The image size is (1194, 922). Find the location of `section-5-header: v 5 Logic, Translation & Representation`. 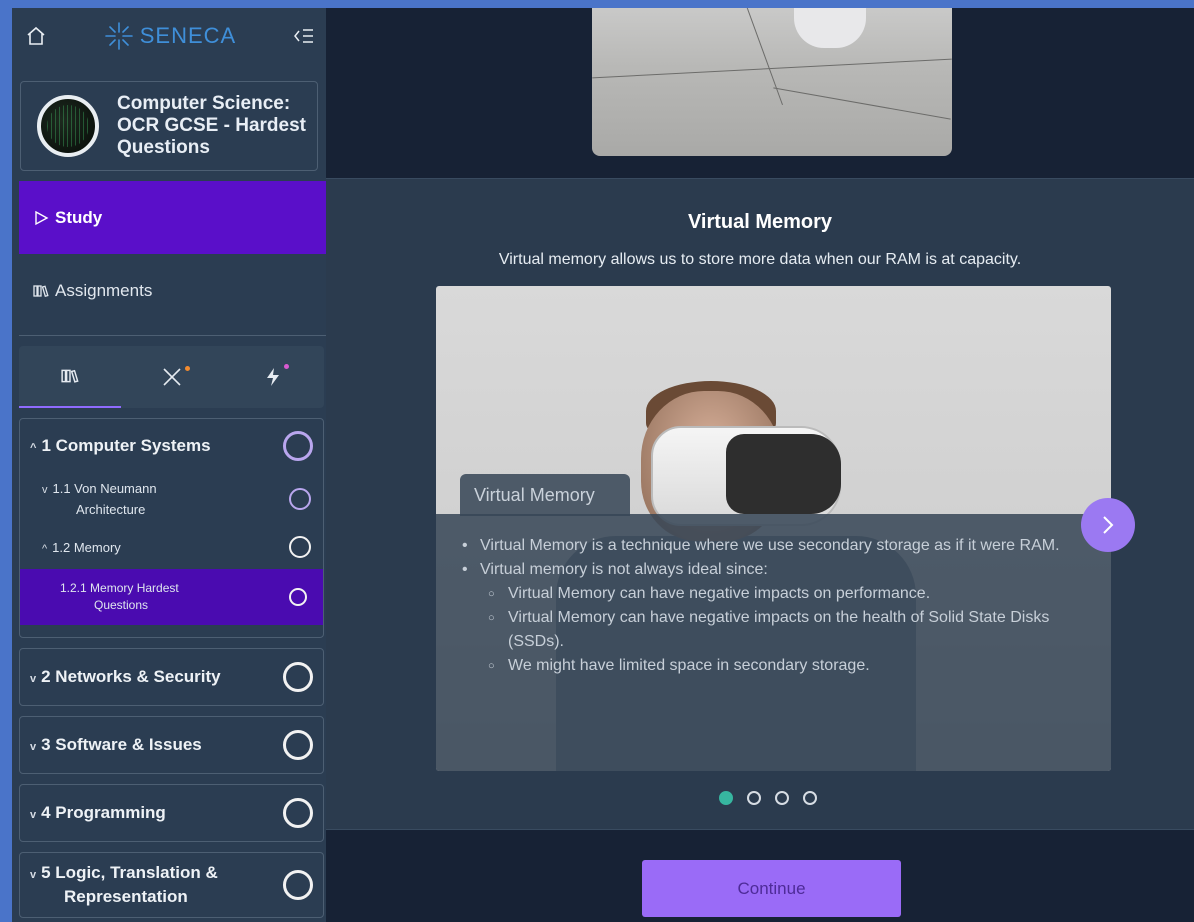

section-5-header: v 5 Logic, Translation & Representation is located at coordinates (171, 885).